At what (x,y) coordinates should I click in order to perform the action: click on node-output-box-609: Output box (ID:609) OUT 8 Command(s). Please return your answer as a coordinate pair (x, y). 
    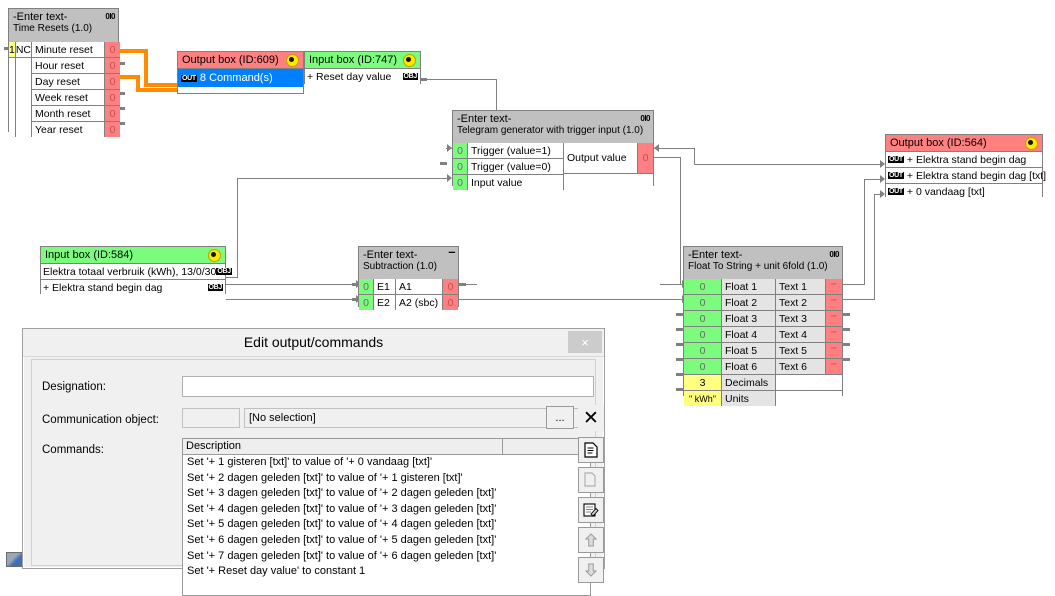
    Looking at the image, I should click on (240, 72).